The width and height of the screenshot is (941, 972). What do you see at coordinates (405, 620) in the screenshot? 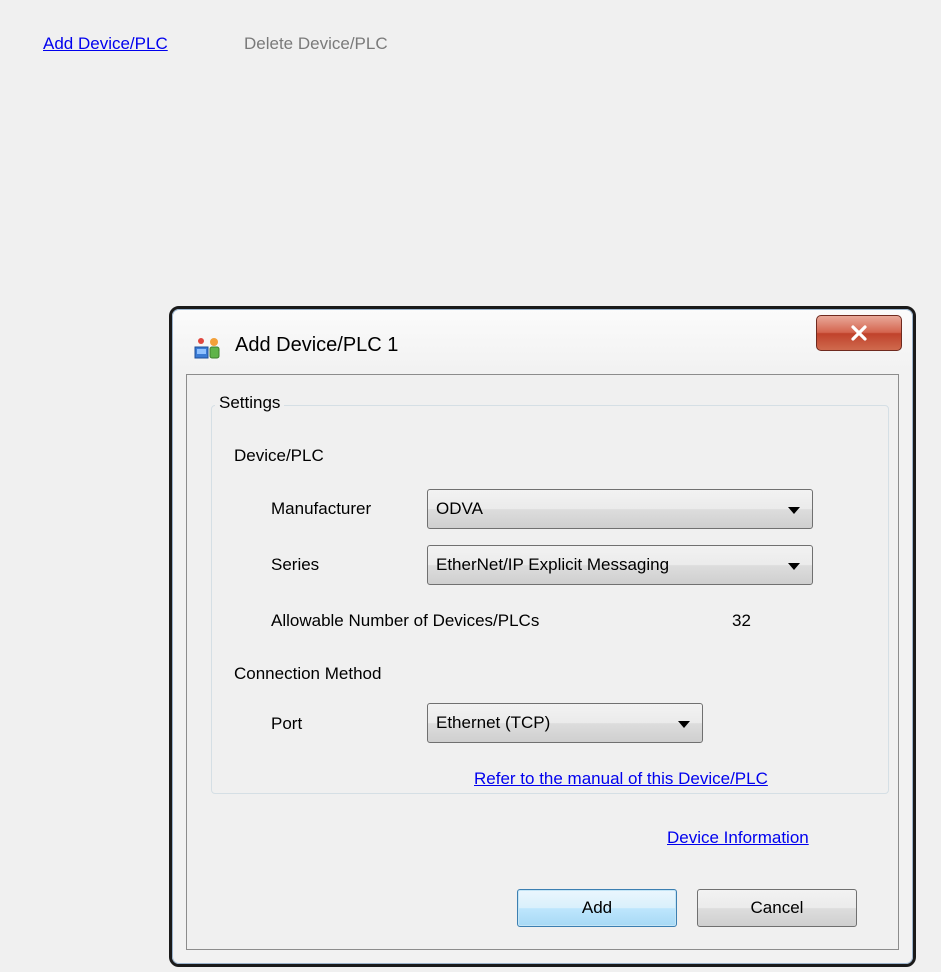
I see `allowable-devices-label: Allowable Number of Devices/PLCs` at bounding box center [405, 620].